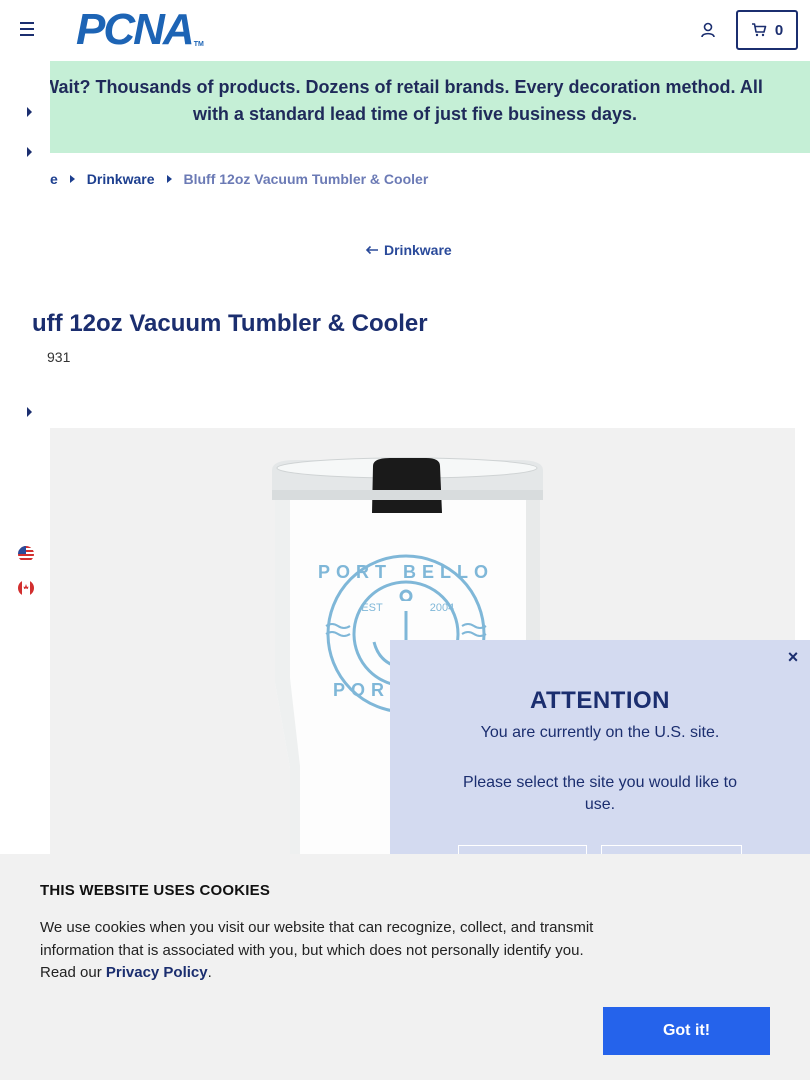  Describe the element at coordinates (54, 179) in the screenshot. I see `breadcrumb-home: e` at that location.